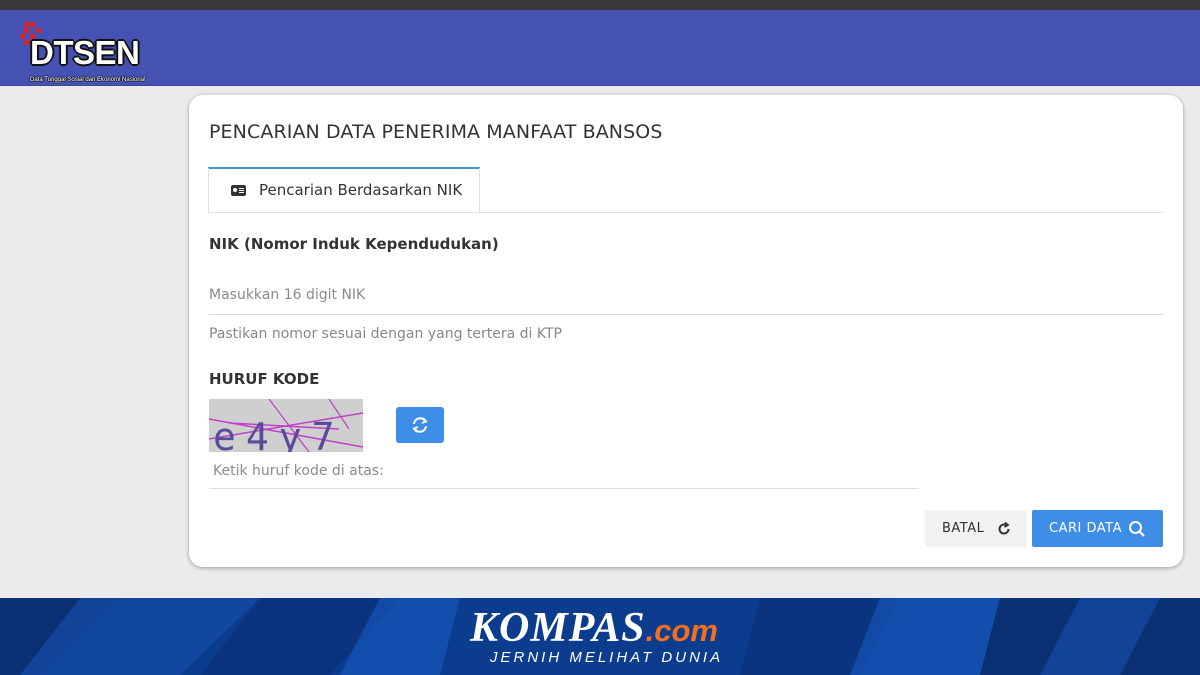 This screenshot has height=675, width=1200. I want to click on page-title: PENCARIAN DATA PENERIMA MANFAAT BANSOS, so click(436, 132).